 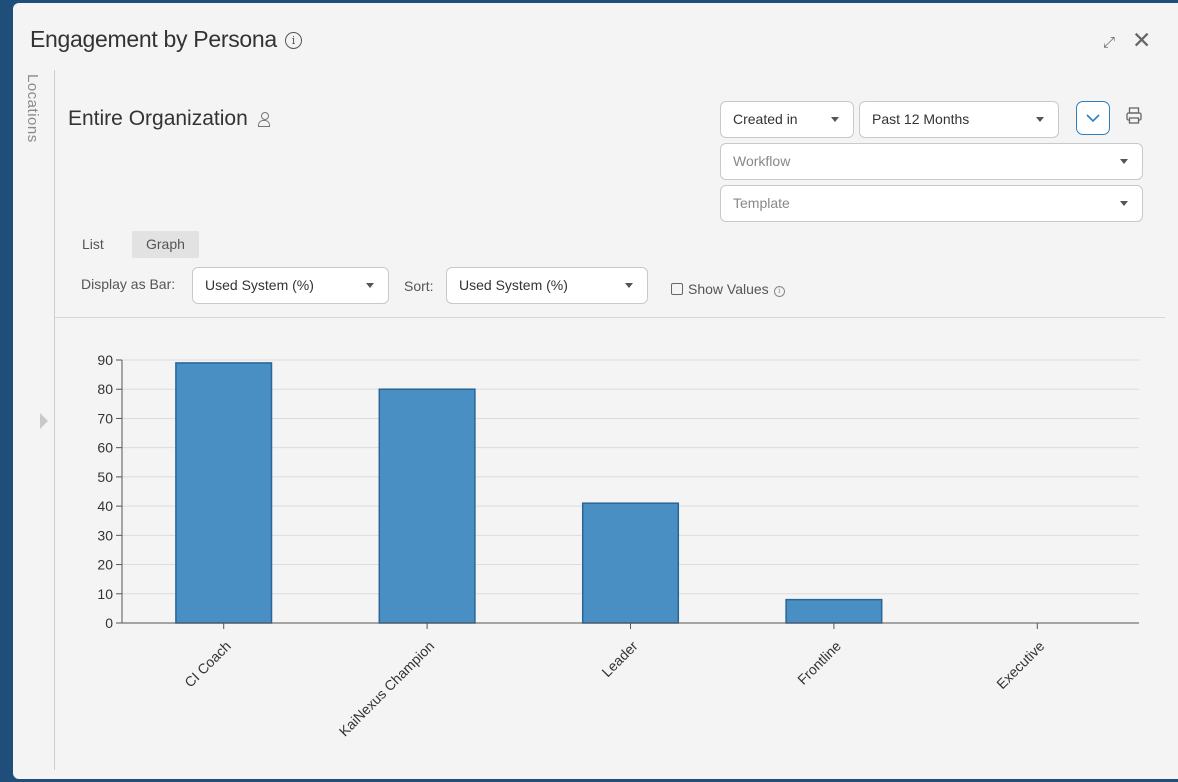 I want to click on person-icon, so click(x=263, y=119).